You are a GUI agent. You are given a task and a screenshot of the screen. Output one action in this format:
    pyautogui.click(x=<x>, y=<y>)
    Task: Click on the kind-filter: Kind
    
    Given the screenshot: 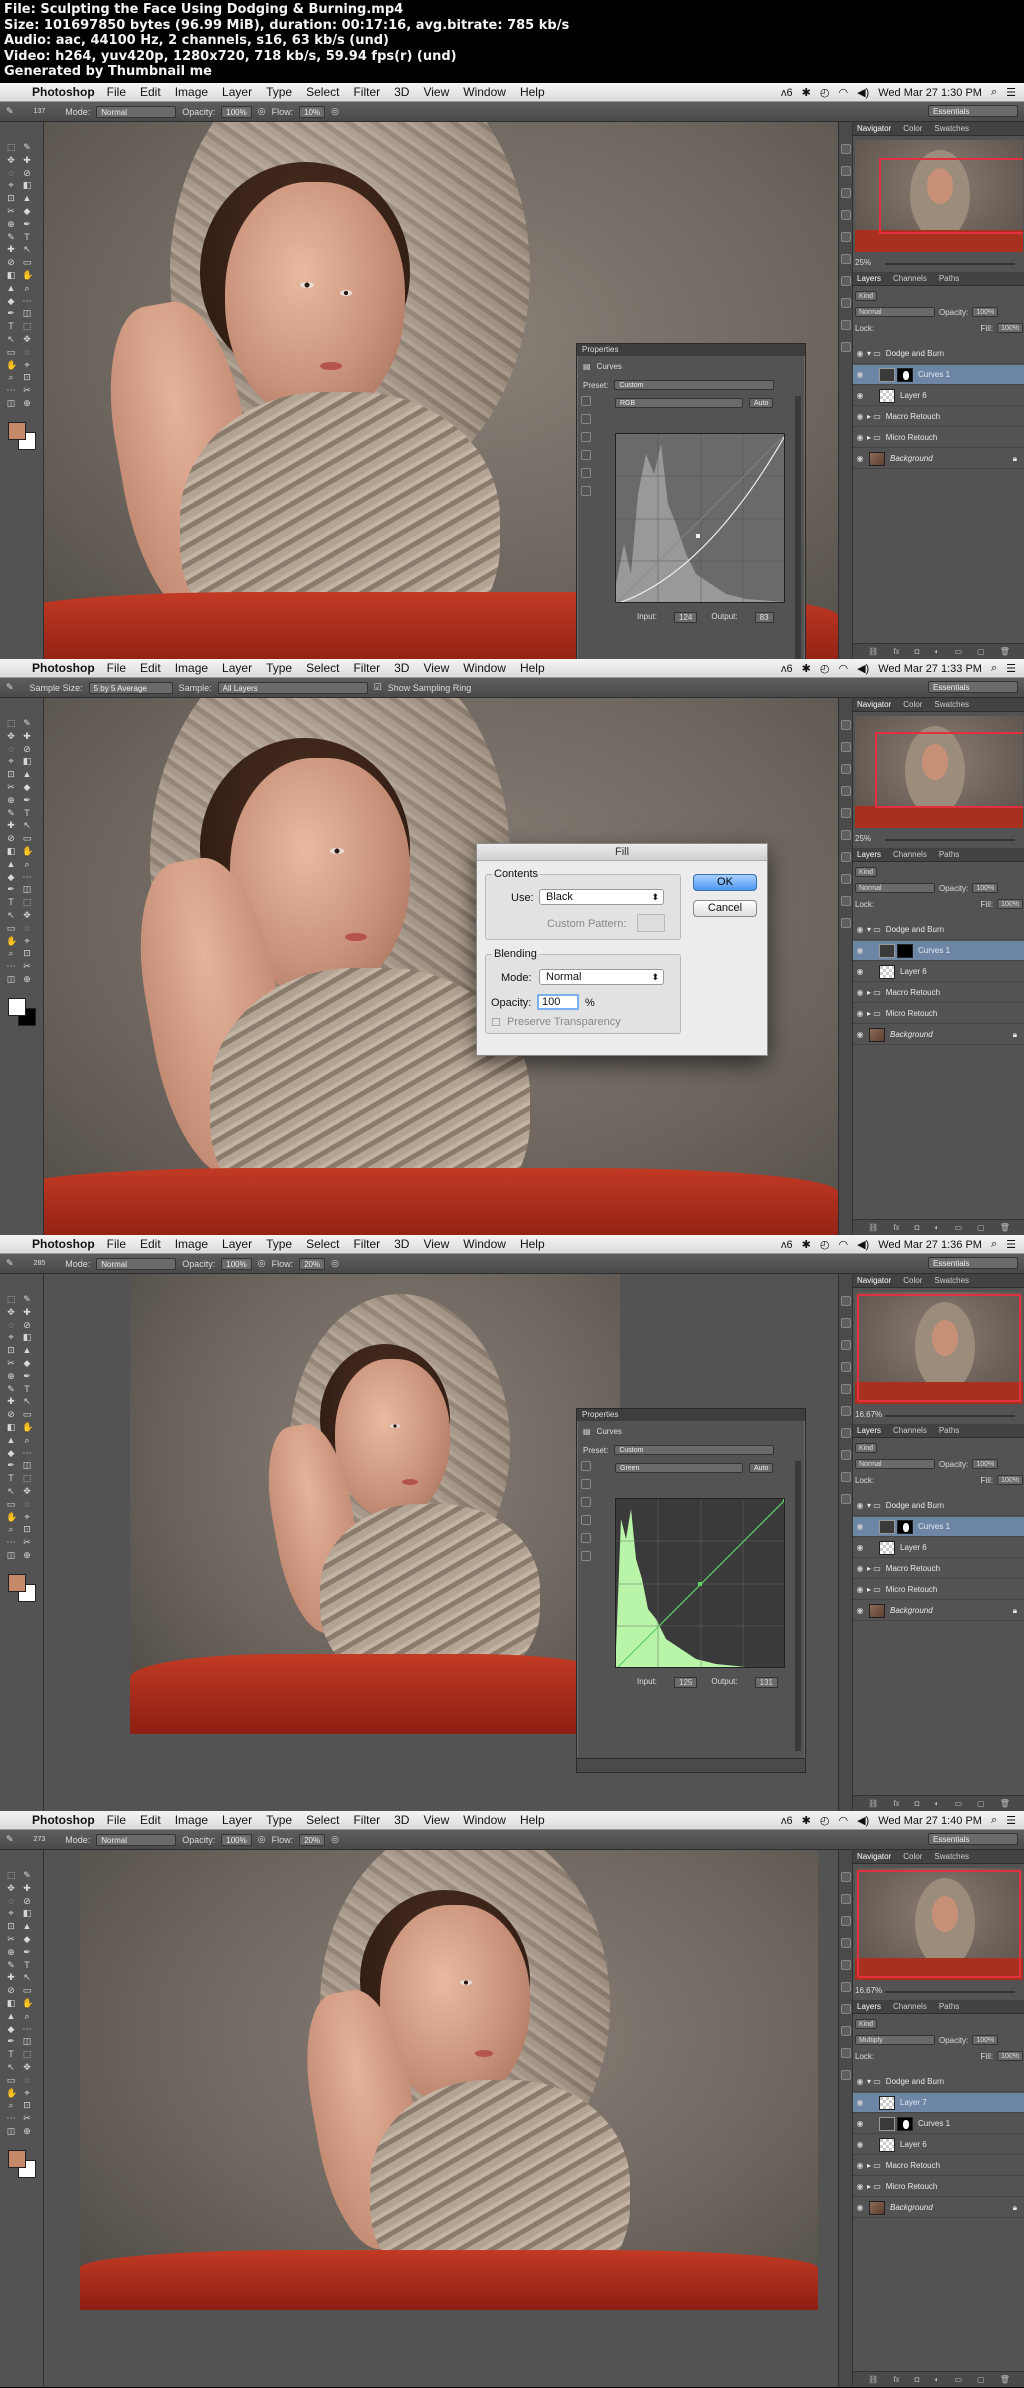 What is the action you would take?
    pyautogui.click(x=866, y=296)
    